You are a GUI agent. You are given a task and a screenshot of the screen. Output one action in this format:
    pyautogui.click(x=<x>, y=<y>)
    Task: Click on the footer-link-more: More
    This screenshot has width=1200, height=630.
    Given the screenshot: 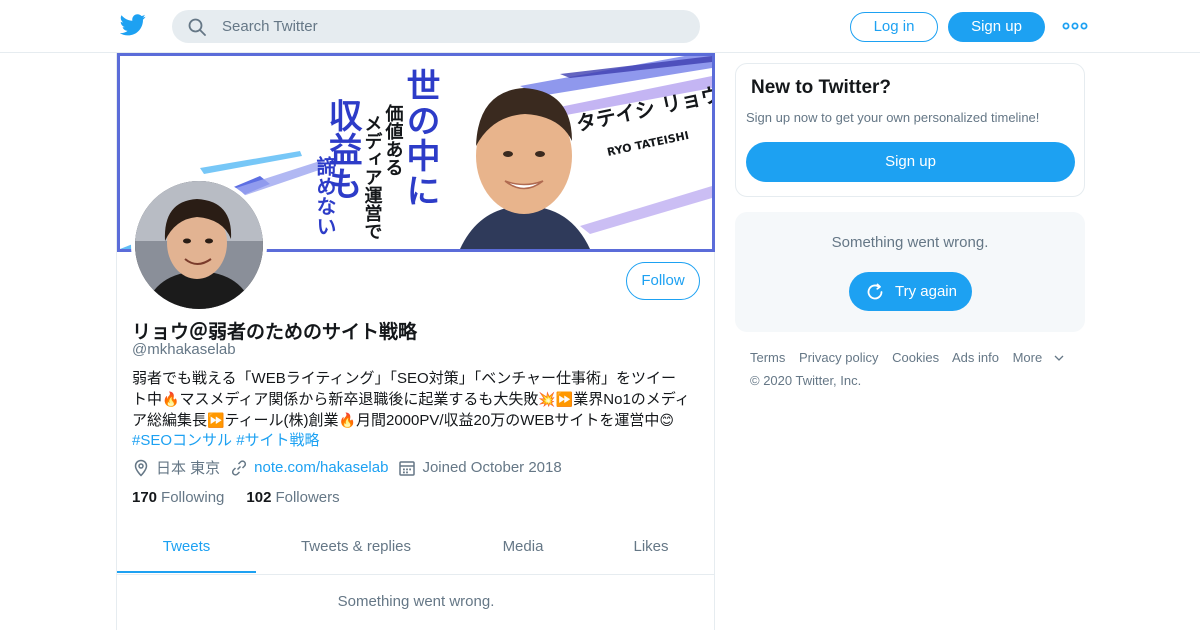 What is the action you would take?
    pyautogui.click(x=1039, y=357)
    